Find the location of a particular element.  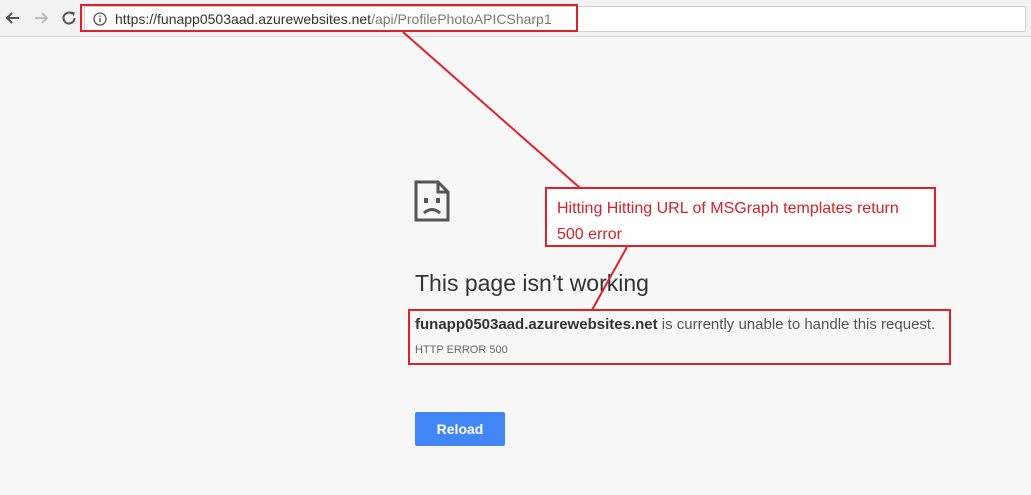

connector-line-url is located at coordinates (491, 110).